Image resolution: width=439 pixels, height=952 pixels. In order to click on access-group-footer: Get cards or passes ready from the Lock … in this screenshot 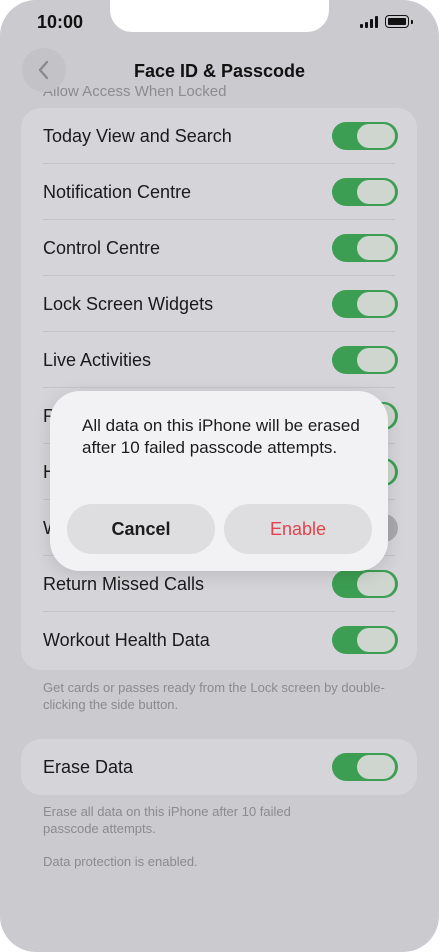, I will do `click(214, 696)`.